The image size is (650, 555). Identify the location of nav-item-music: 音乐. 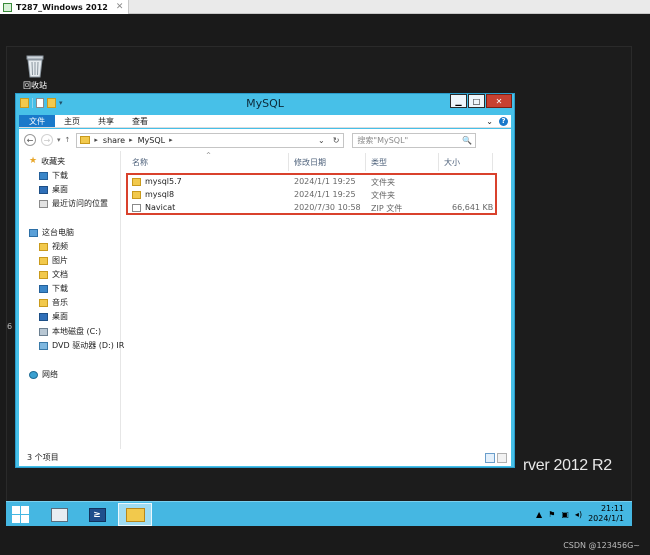
(53, 302).